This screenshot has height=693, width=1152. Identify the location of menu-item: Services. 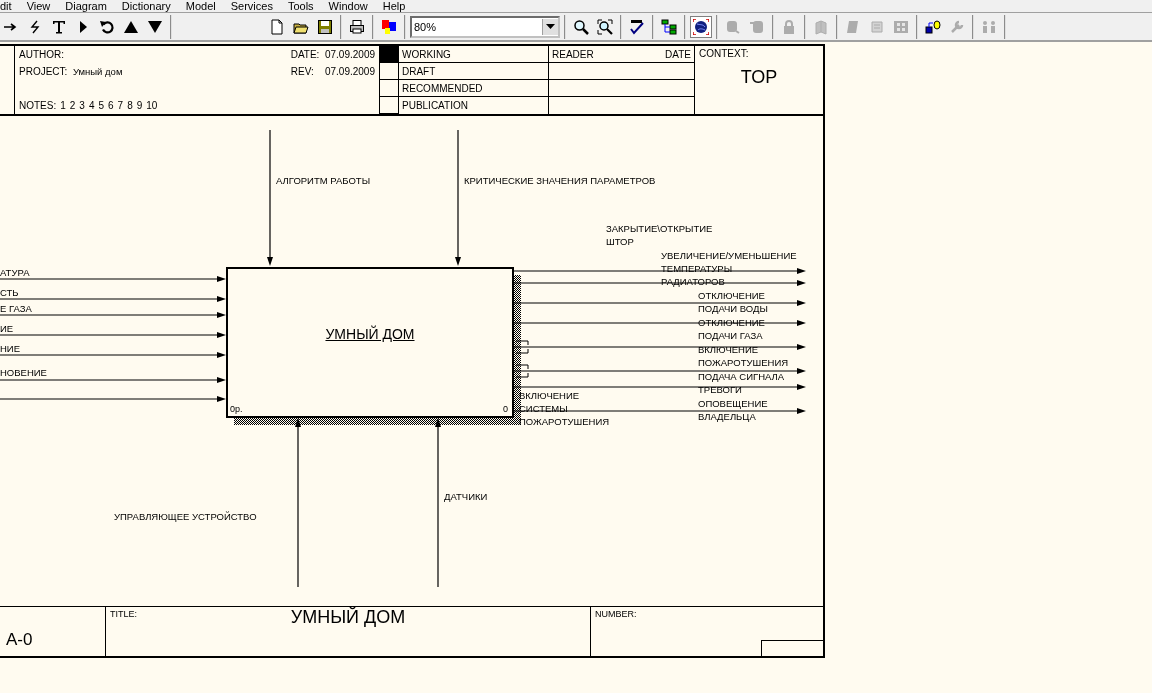
(251, 6).